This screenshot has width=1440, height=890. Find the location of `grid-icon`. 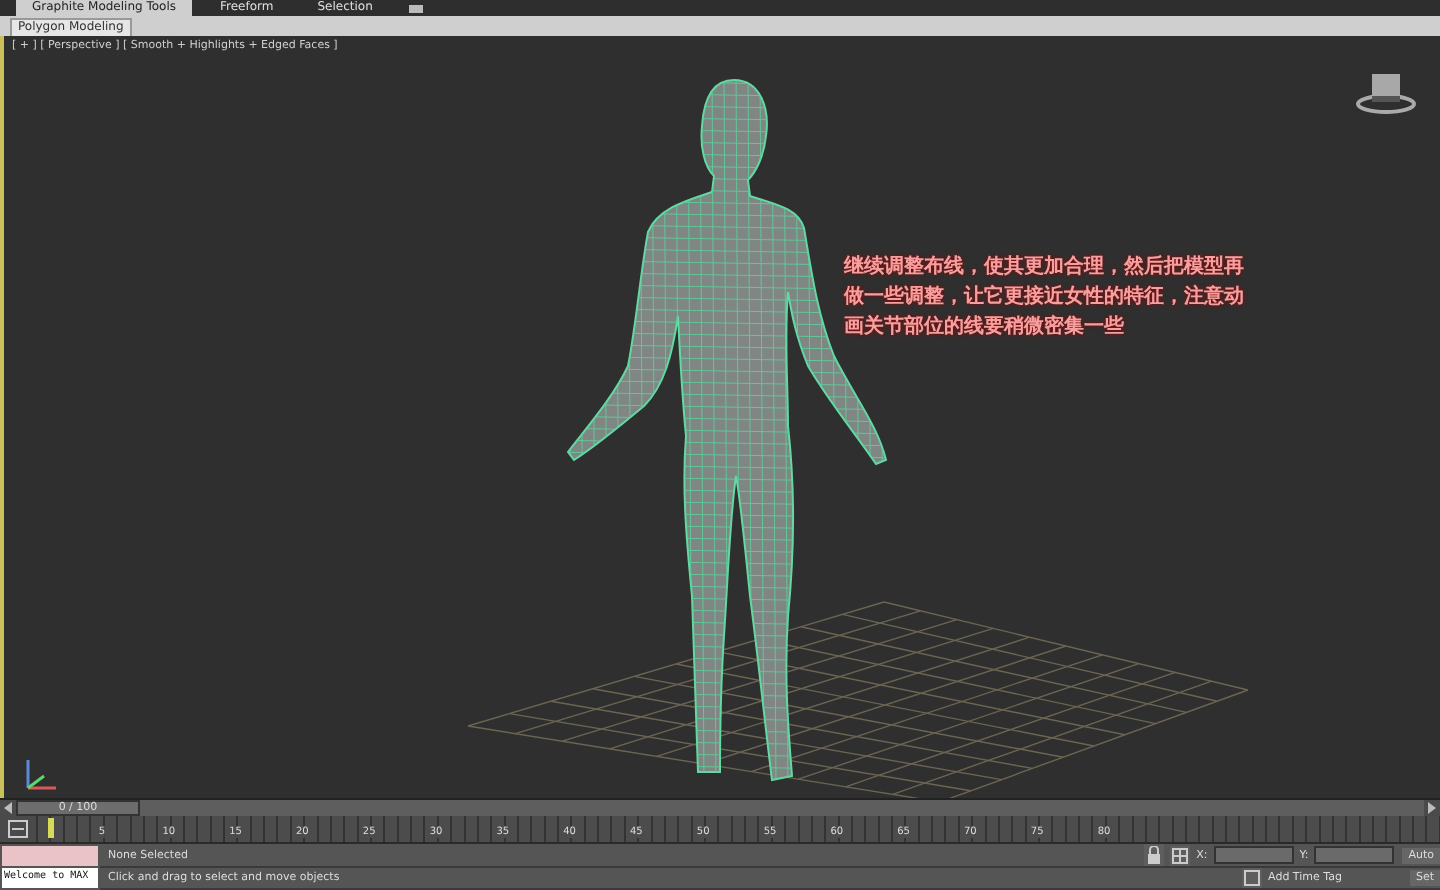

grid-icon is located at coordinates (1180, 855).